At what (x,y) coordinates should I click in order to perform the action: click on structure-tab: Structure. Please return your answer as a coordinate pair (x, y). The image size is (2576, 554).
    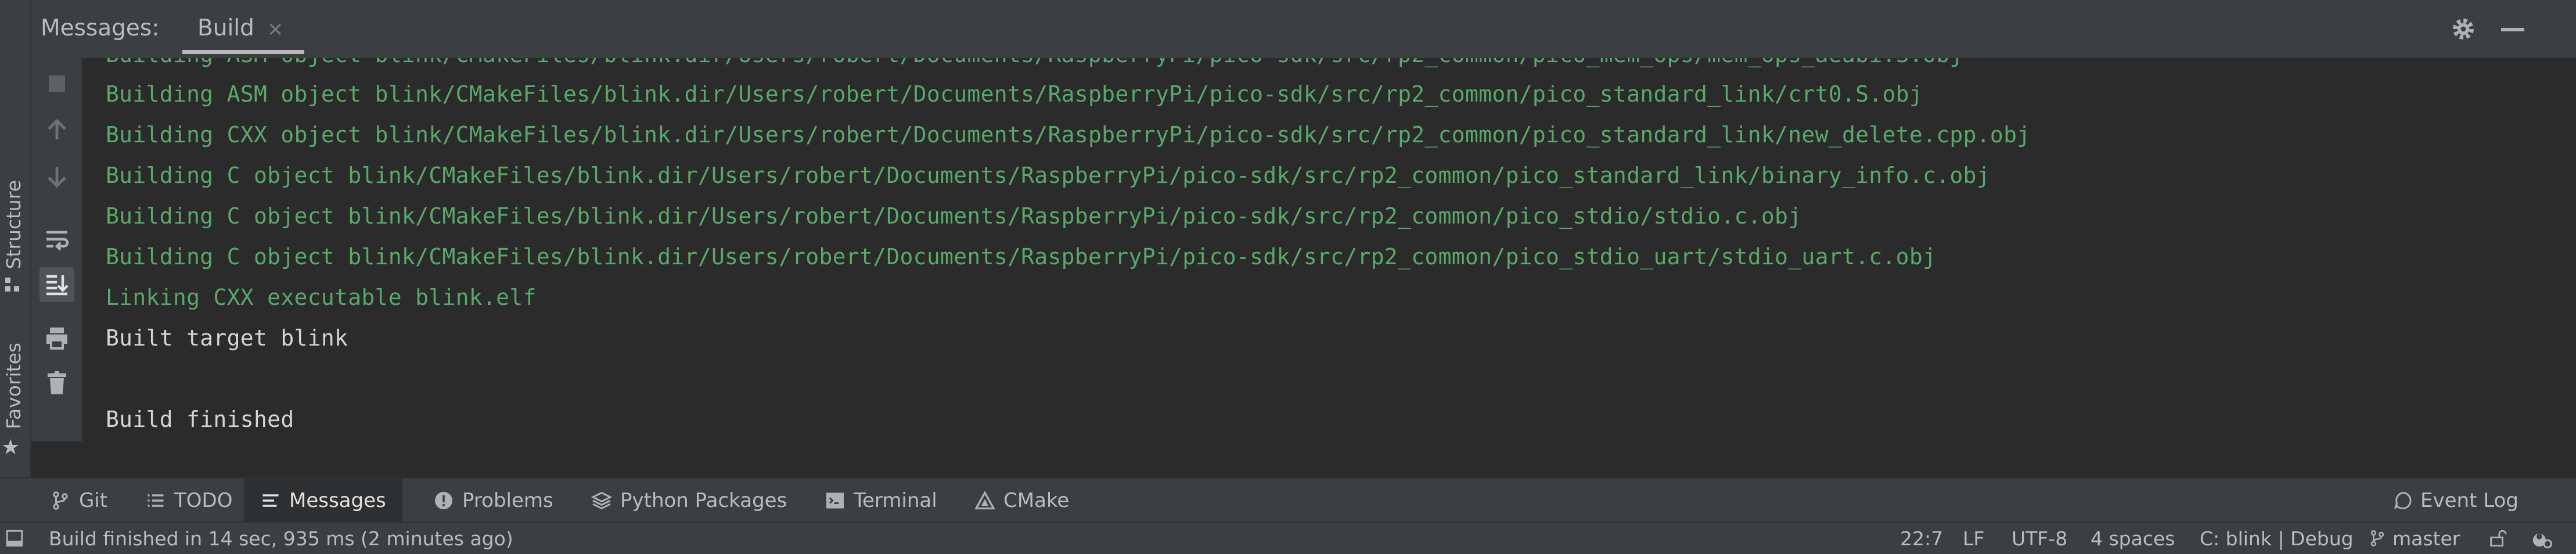
    Looking at the image, I should click on (15, 233).